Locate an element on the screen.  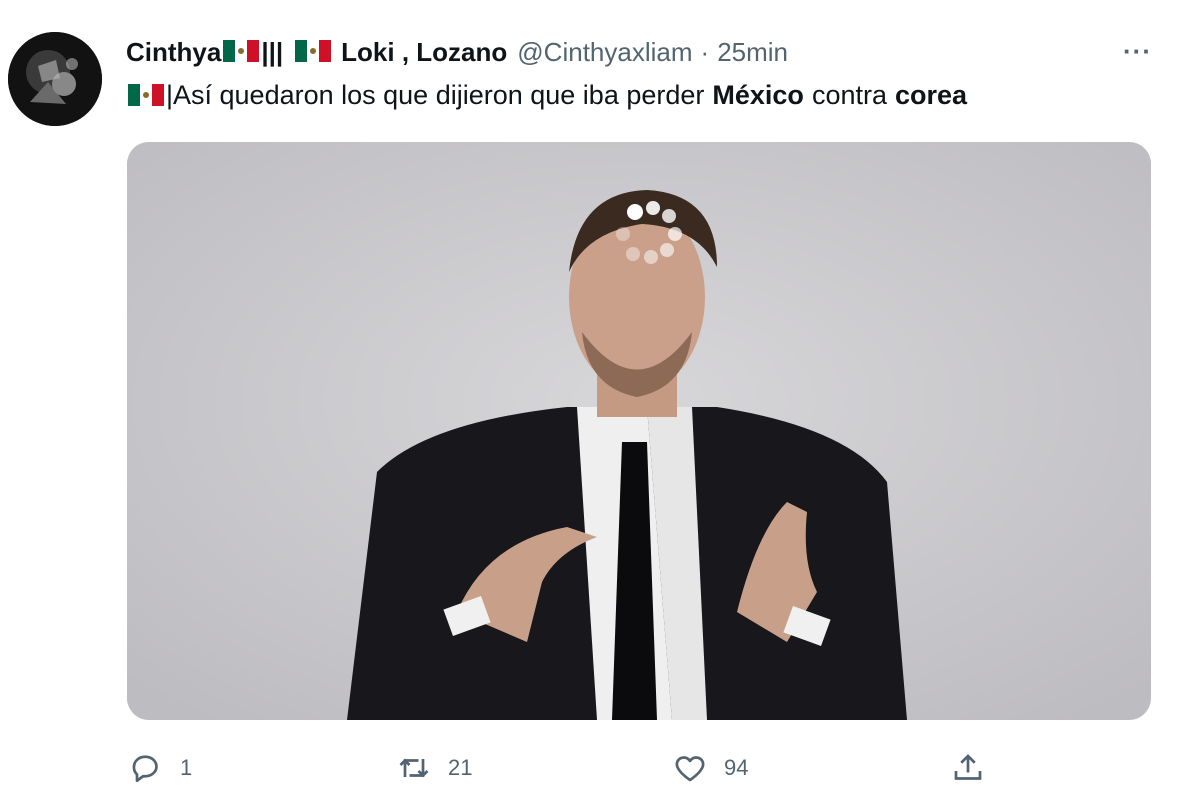
retweet-icon is located at coordinates (414, 768).